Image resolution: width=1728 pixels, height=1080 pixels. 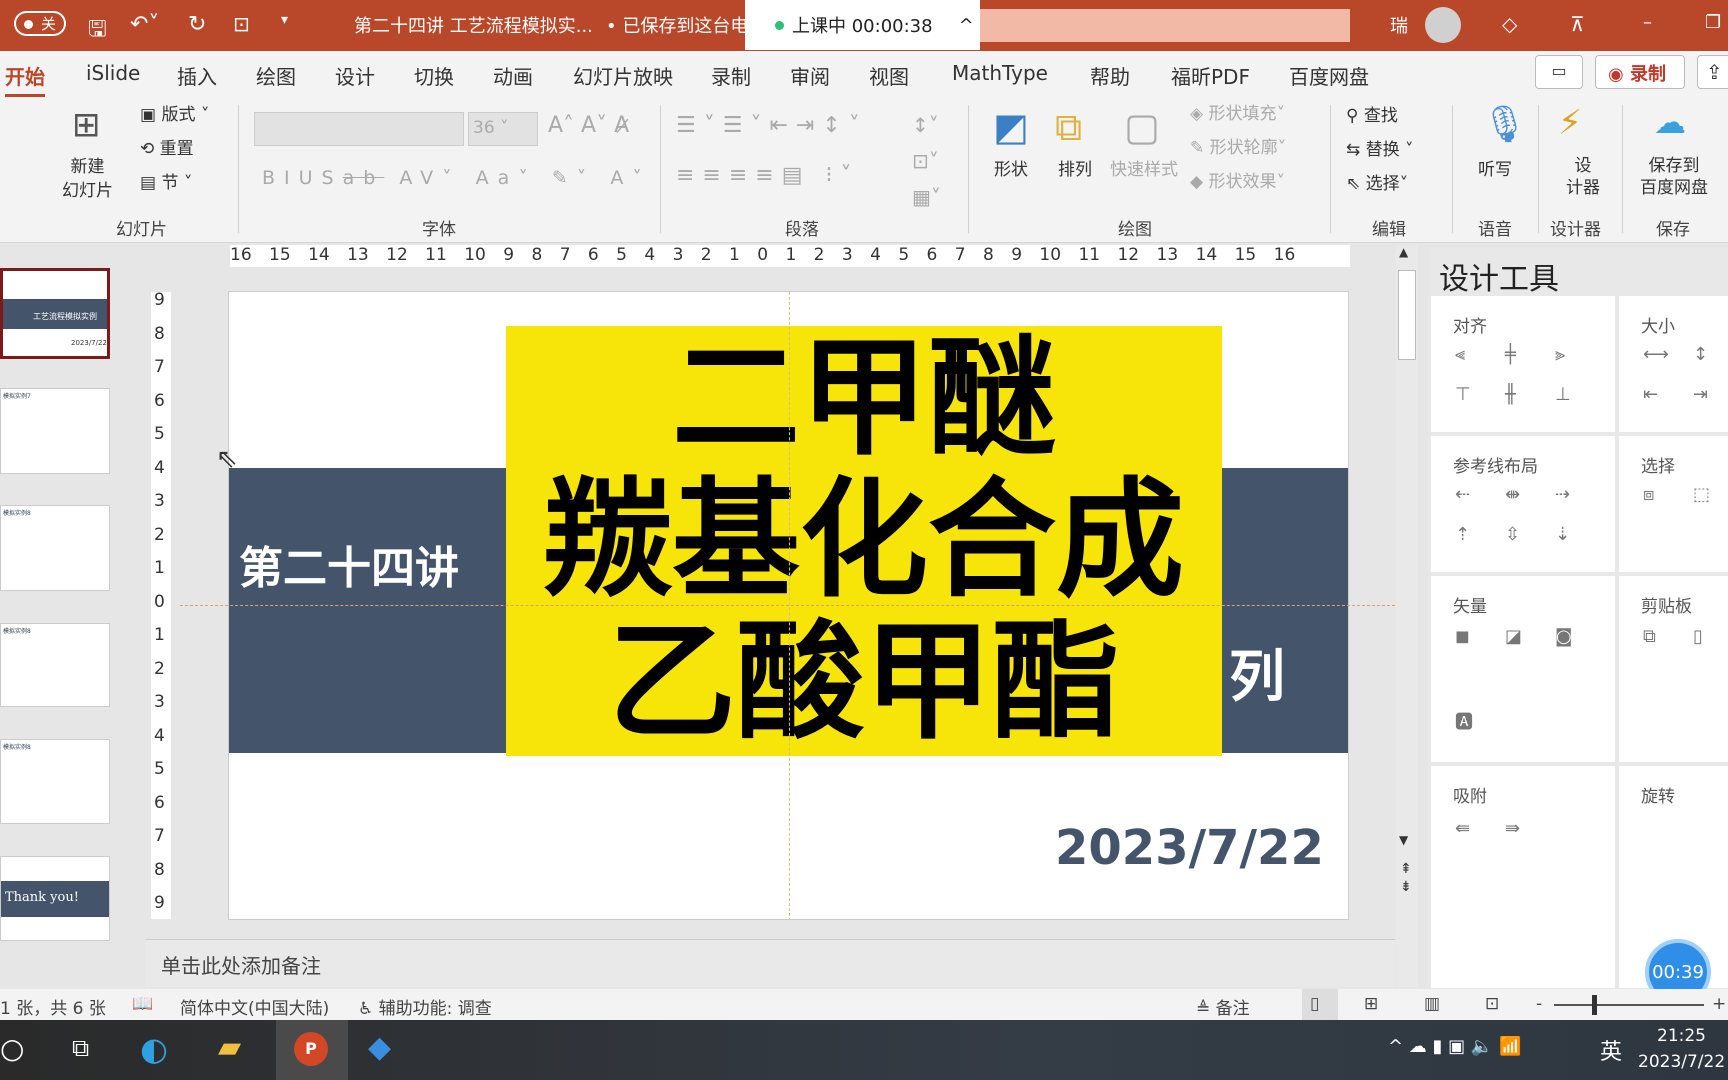 What do you see at coordinates (379, 1047) in the screenshot?
I see `app-icon: ◆` at bounding box center [379, 1047].